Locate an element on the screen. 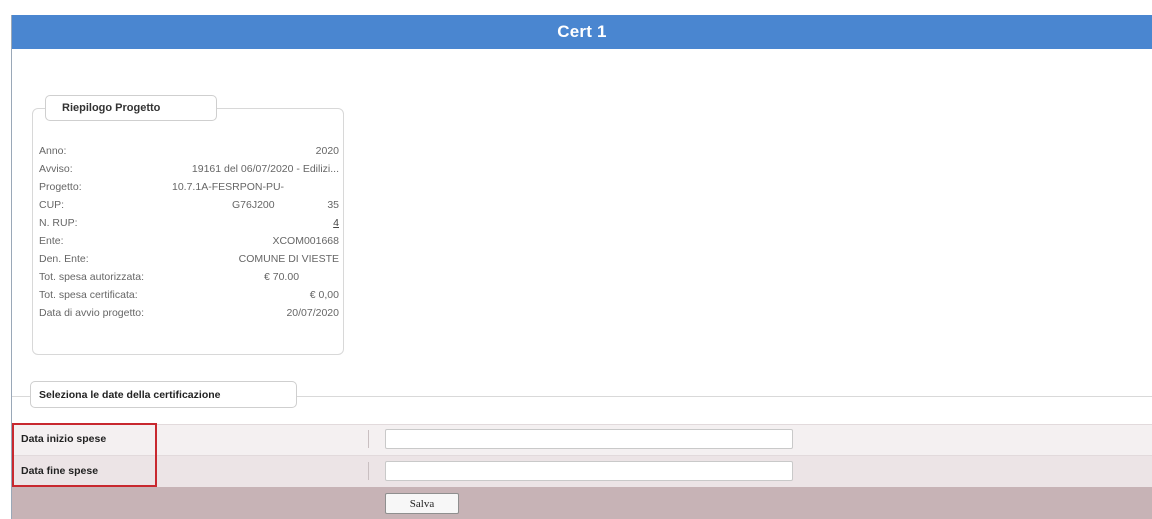  summary-value: COMUNE DI VIESTE is located at coordinates (288, 259).